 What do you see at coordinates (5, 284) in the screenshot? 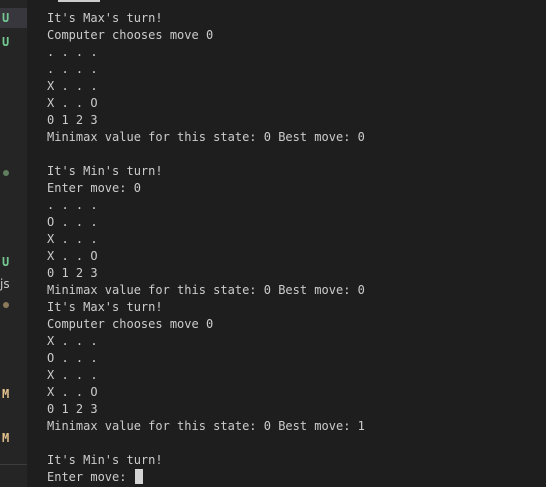
I see `file-name-fragment: js` at bounding box center [5, 284].